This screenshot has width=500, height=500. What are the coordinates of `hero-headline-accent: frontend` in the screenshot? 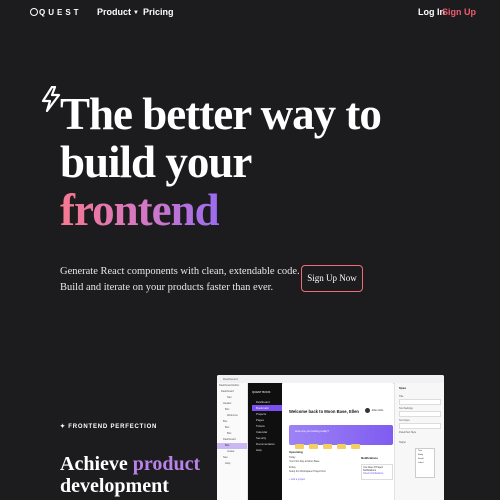 It's located at (140, 210).